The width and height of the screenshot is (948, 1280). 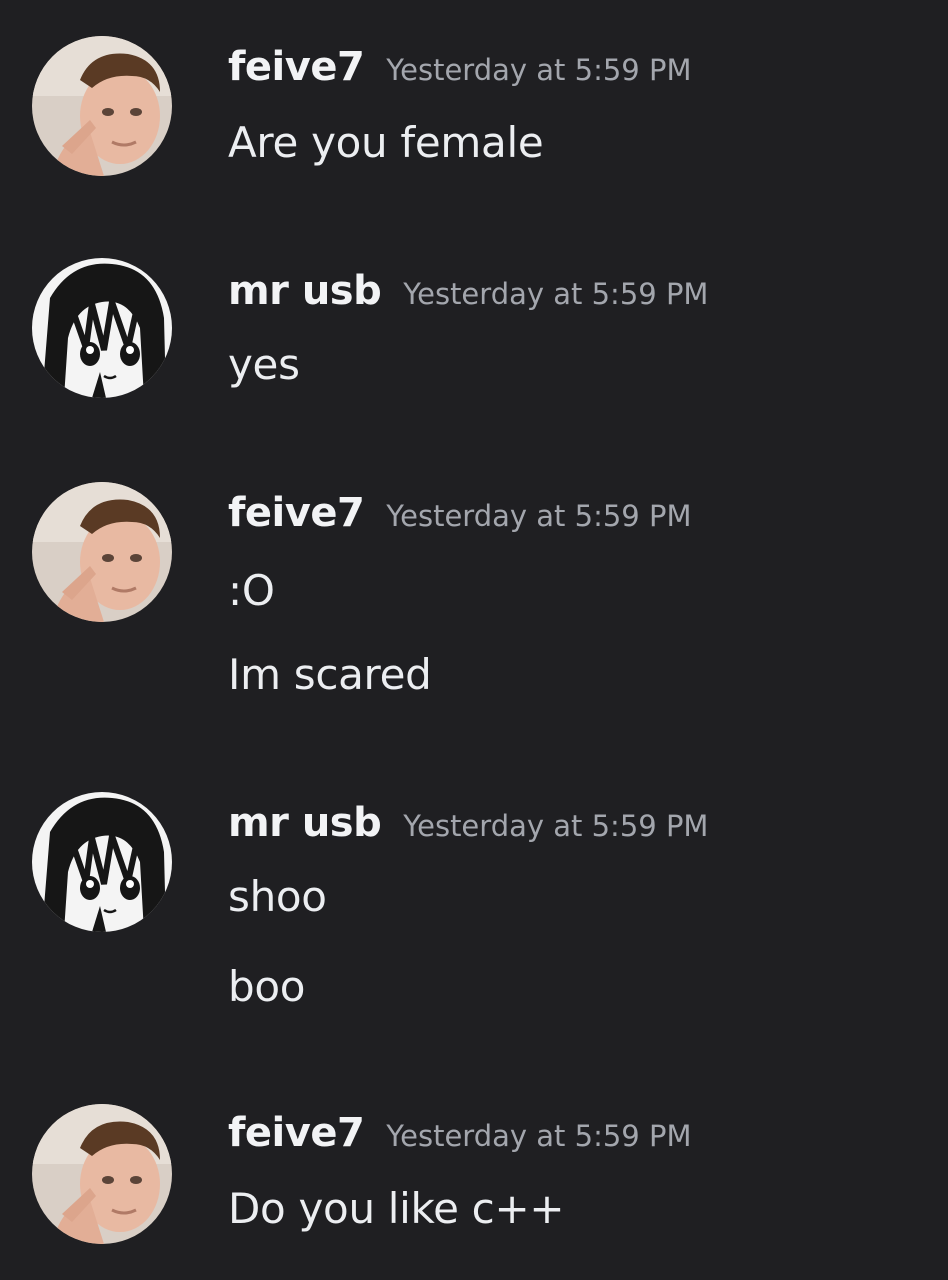 I want to click on message-text: yes, so click(x=264, y=364).